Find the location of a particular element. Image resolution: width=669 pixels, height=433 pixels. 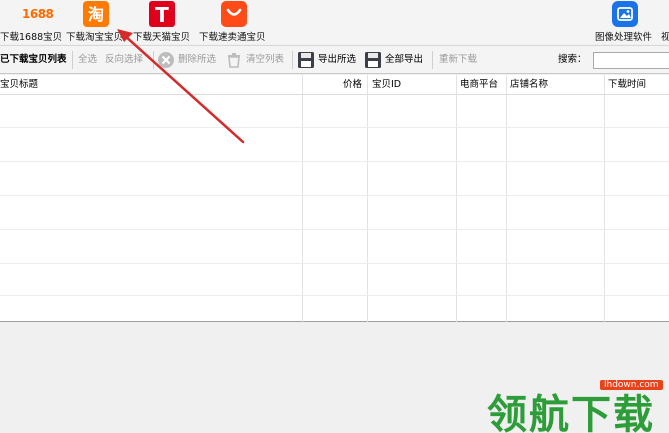

image-processing-tool-button: 图像处理软件 is located at coordinates (625, 22).